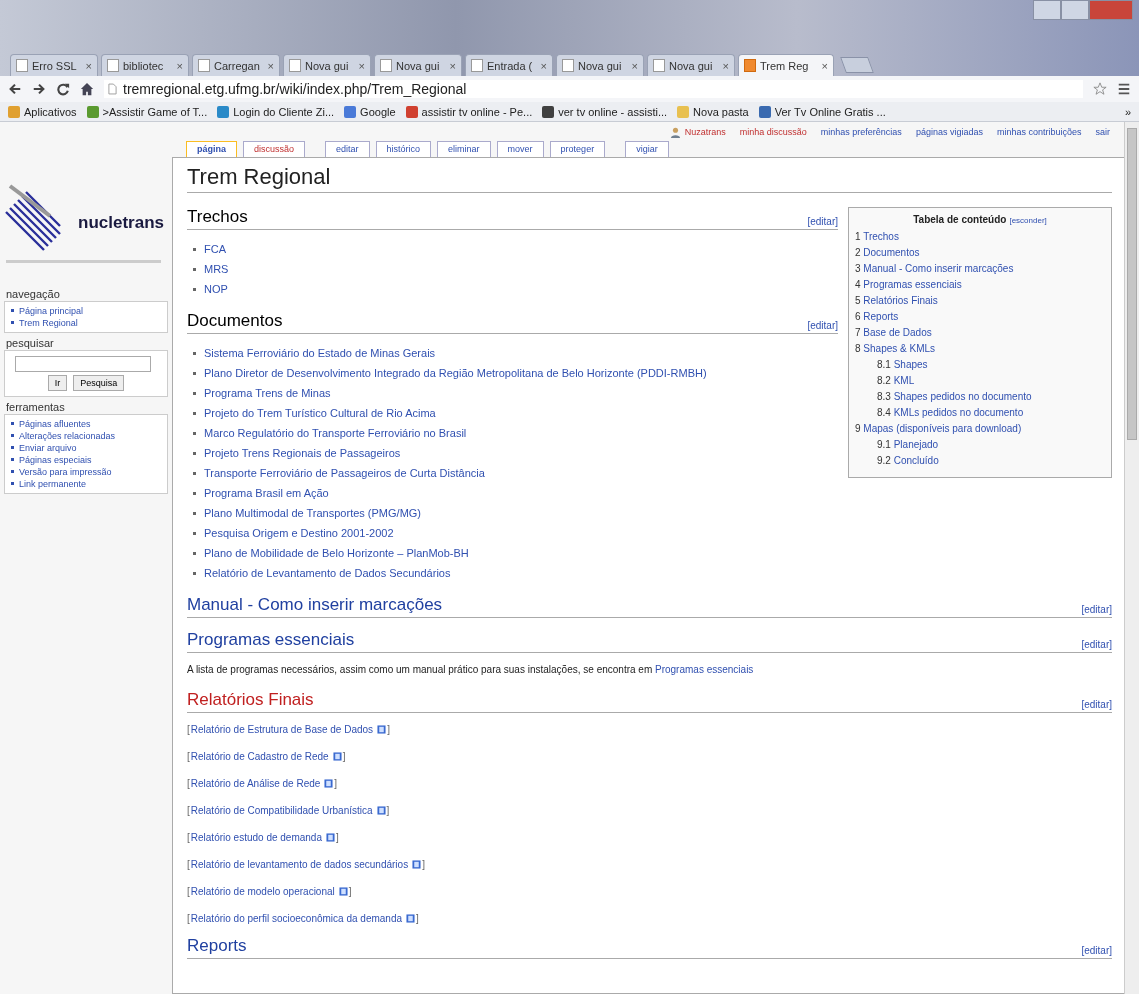 This screenshot has width=1139, height=994. I want to click on maximize-button, so click(1075, 10).